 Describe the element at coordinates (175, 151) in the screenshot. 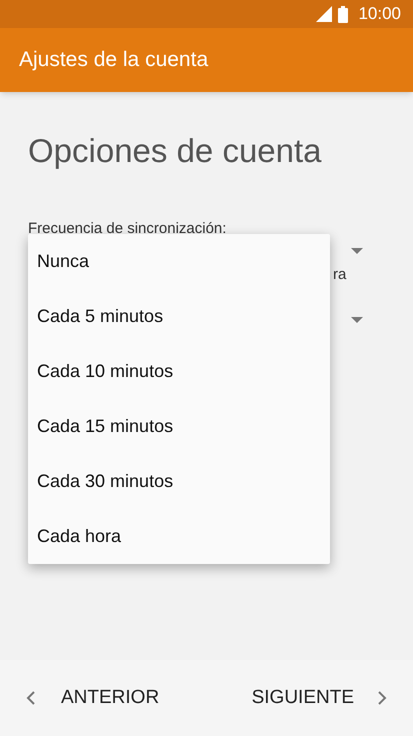

I see `page-heading: Opciones de cuenta` at that location.